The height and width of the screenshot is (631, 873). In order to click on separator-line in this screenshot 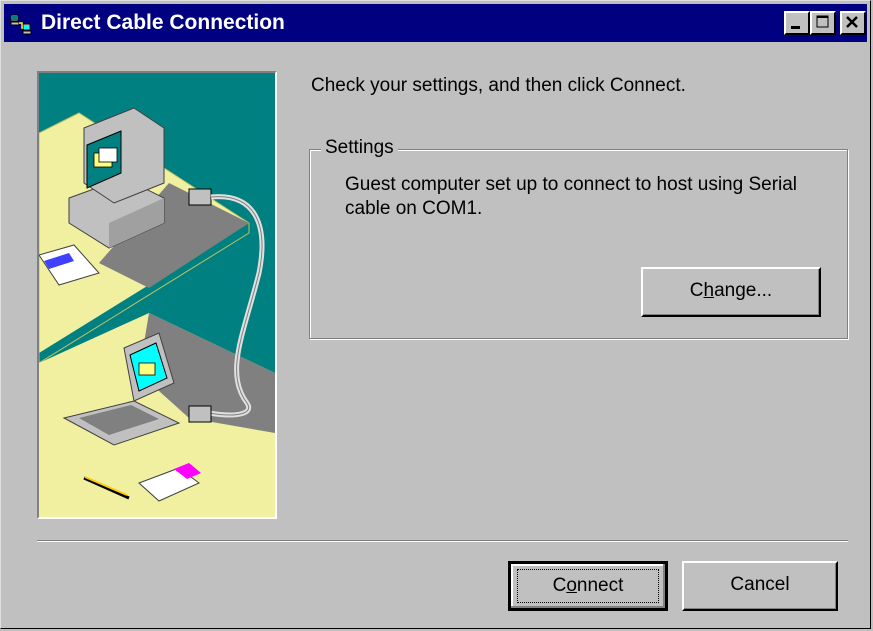, I will do `click(442, 541)`.